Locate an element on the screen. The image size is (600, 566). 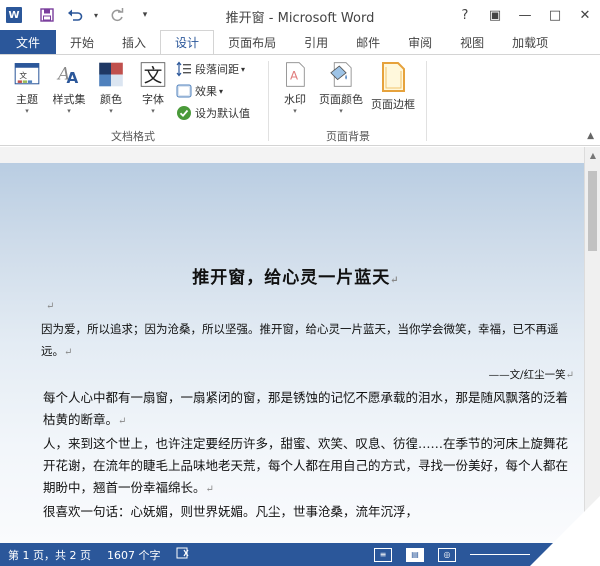
body-paragraph: 很喜欢一句话：心妩媚，则世界妩媚。凡尘，世事沧桑，流年沉浮， is located at coordinates (231, 511).